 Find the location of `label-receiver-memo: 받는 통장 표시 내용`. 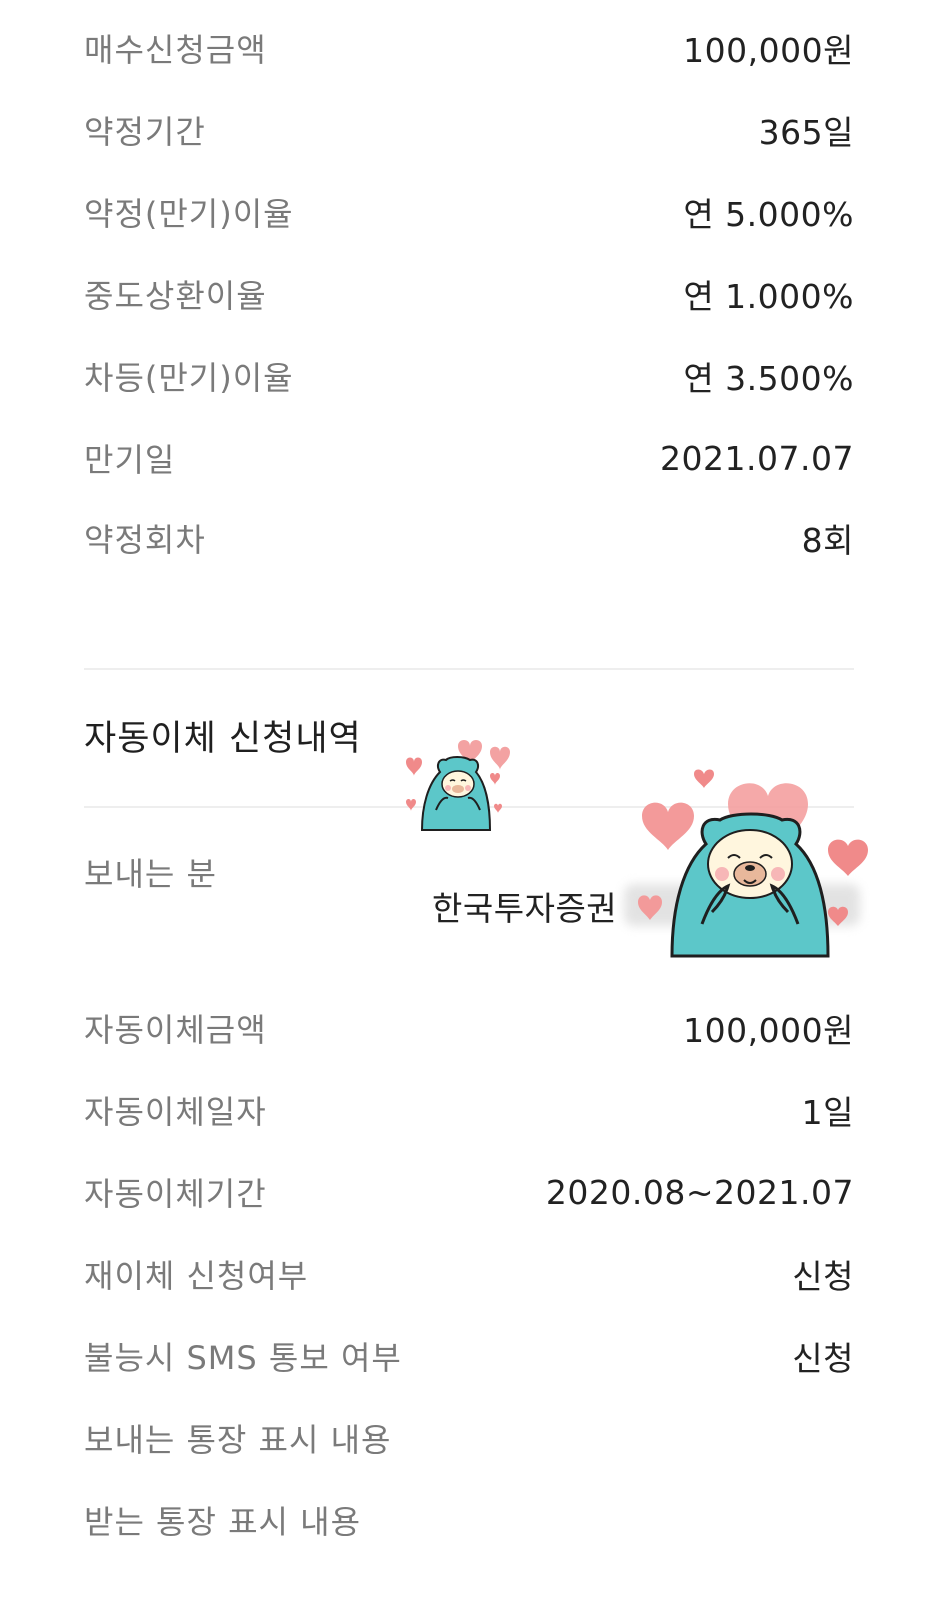

label-receiver-memo: 받는 통장 표시 내용 is located at coordinates (223, 1522).